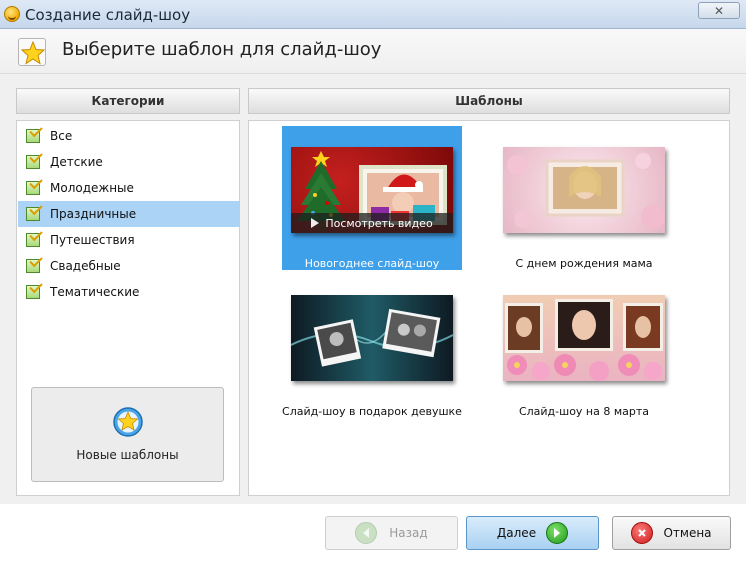  Describe the element at coordinates (108, 15) in the screenshot. I see `window-title: Создание слайд-шоу` at that location.